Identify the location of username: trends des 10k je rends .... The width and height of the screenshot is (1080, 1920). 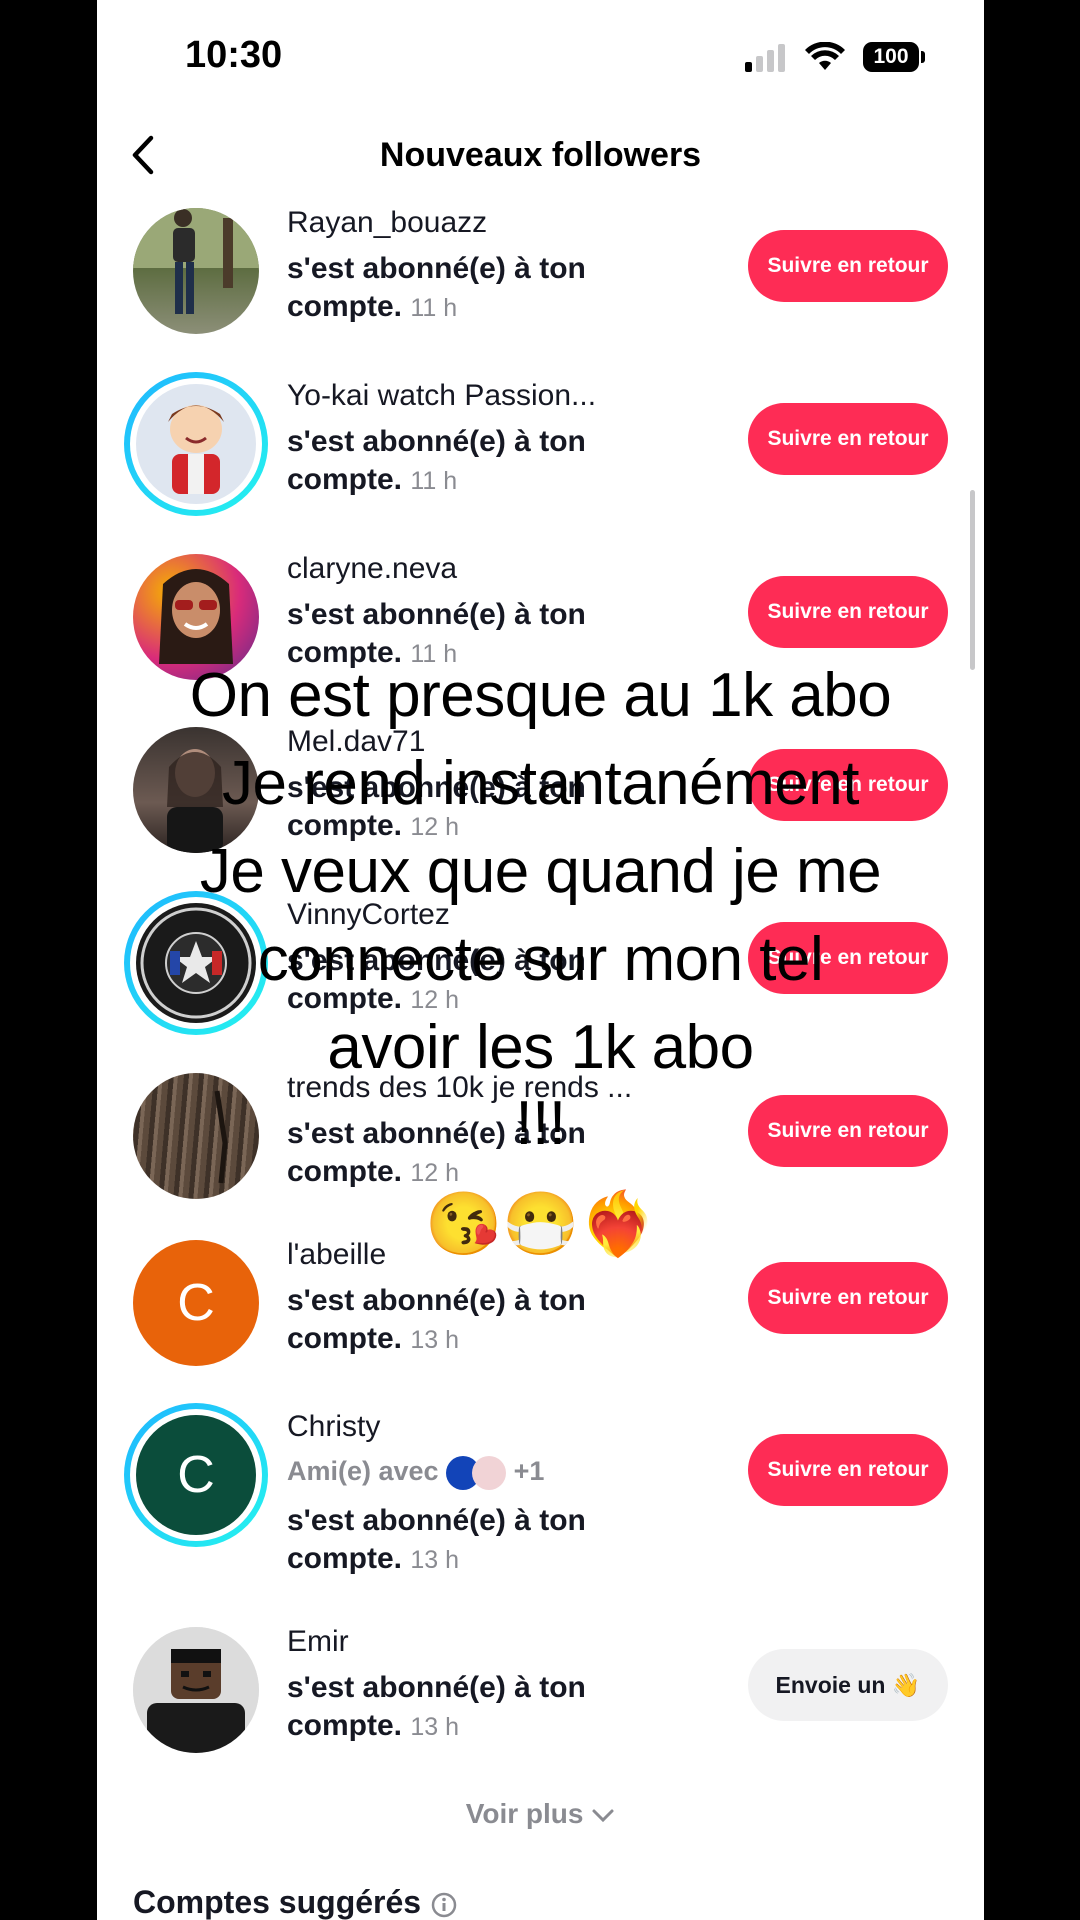
(459, 1088).